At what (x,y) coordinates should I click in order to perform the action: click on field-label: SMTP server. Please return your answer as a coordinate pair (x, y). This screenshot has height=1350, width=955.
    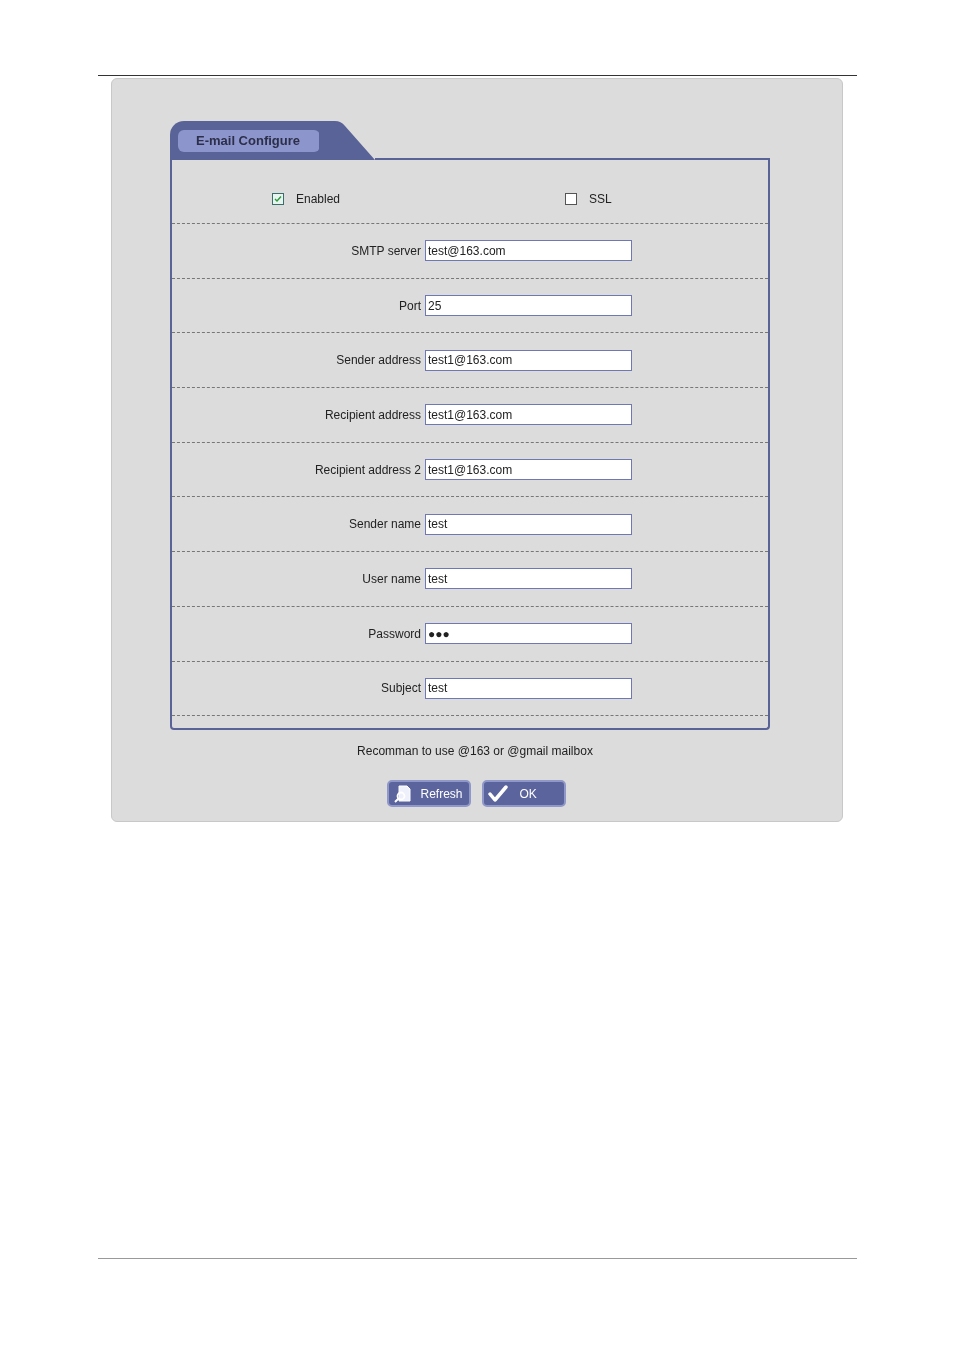
    Looking at the image, I should click on (386, 251).